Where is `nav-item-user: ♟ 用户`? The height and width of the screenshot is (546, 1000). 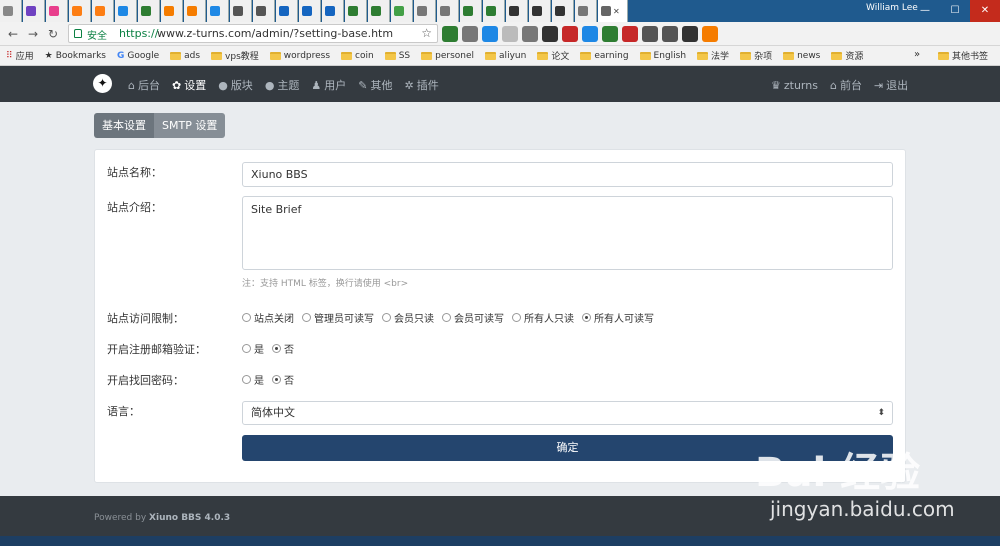 nav-item-user: ♟ 用户 is located at coordinates (328, 85).